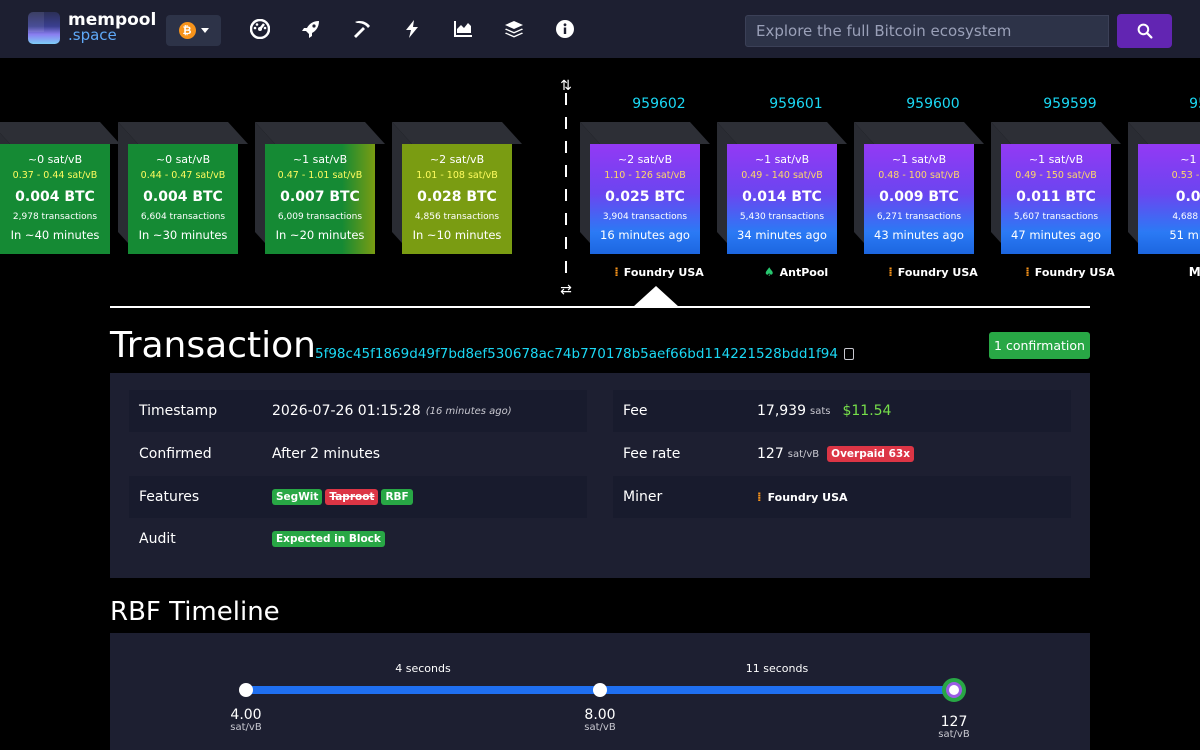 The image size is (1200, 750). I want to click on rbf-title: RBF Timeline, so click(195, 612).